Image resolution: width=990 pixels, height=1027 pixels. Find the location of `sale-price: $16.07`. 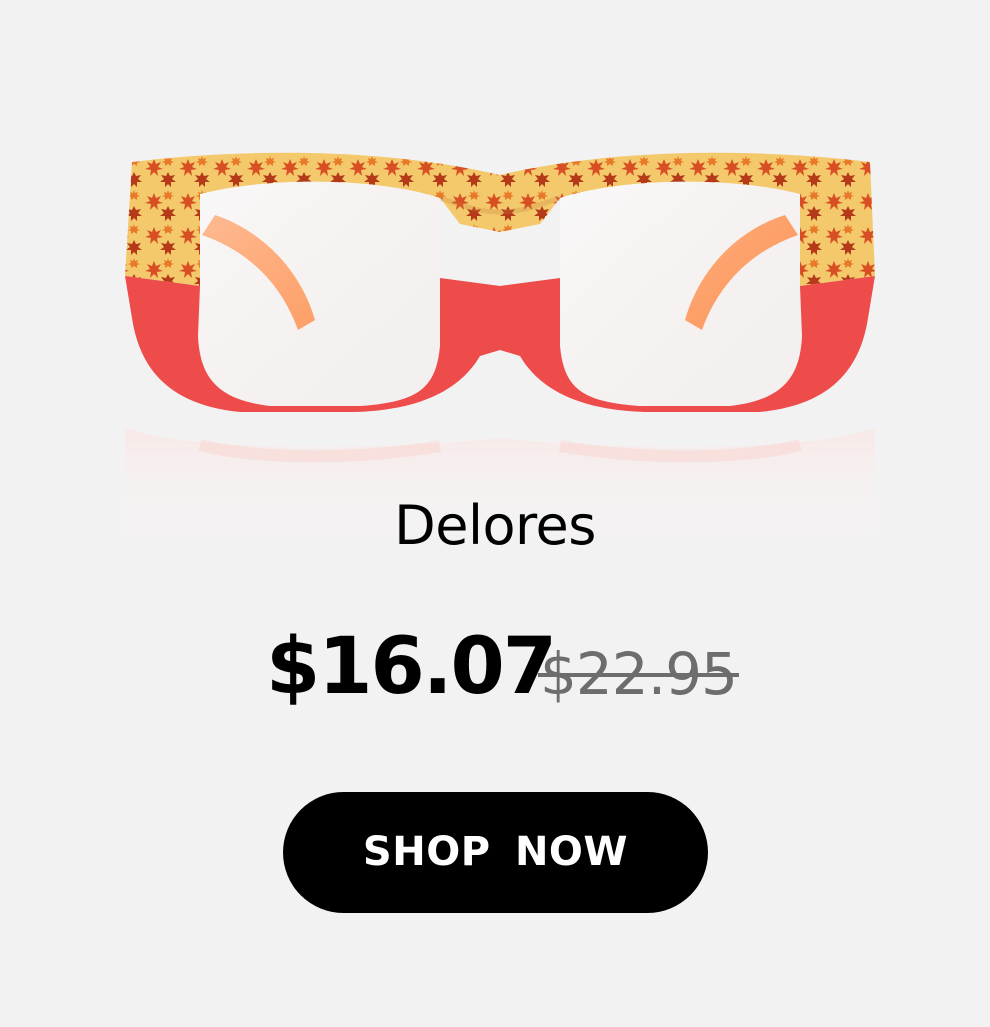

sale-price: $16.07 is located at coordinates (411, 667).